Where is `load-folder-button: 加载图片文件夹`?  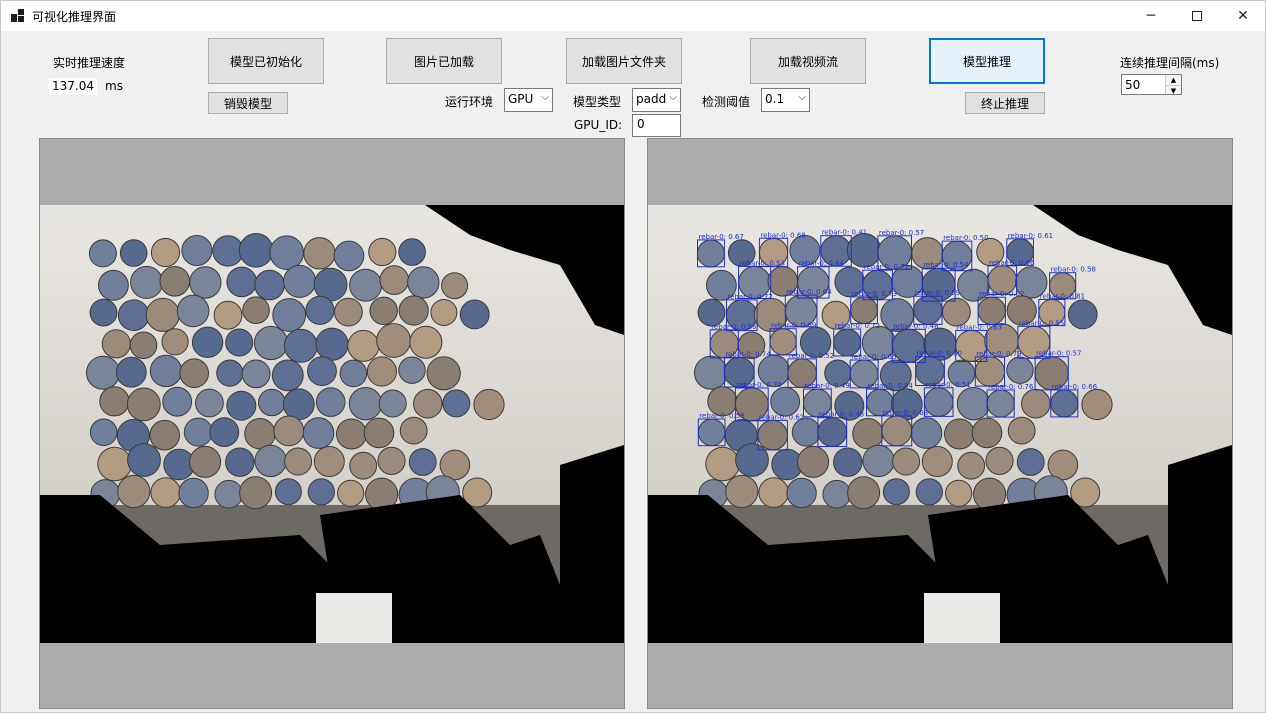 load-folder-button: 加载图片文件夹 is located at coordinates (624, 61).